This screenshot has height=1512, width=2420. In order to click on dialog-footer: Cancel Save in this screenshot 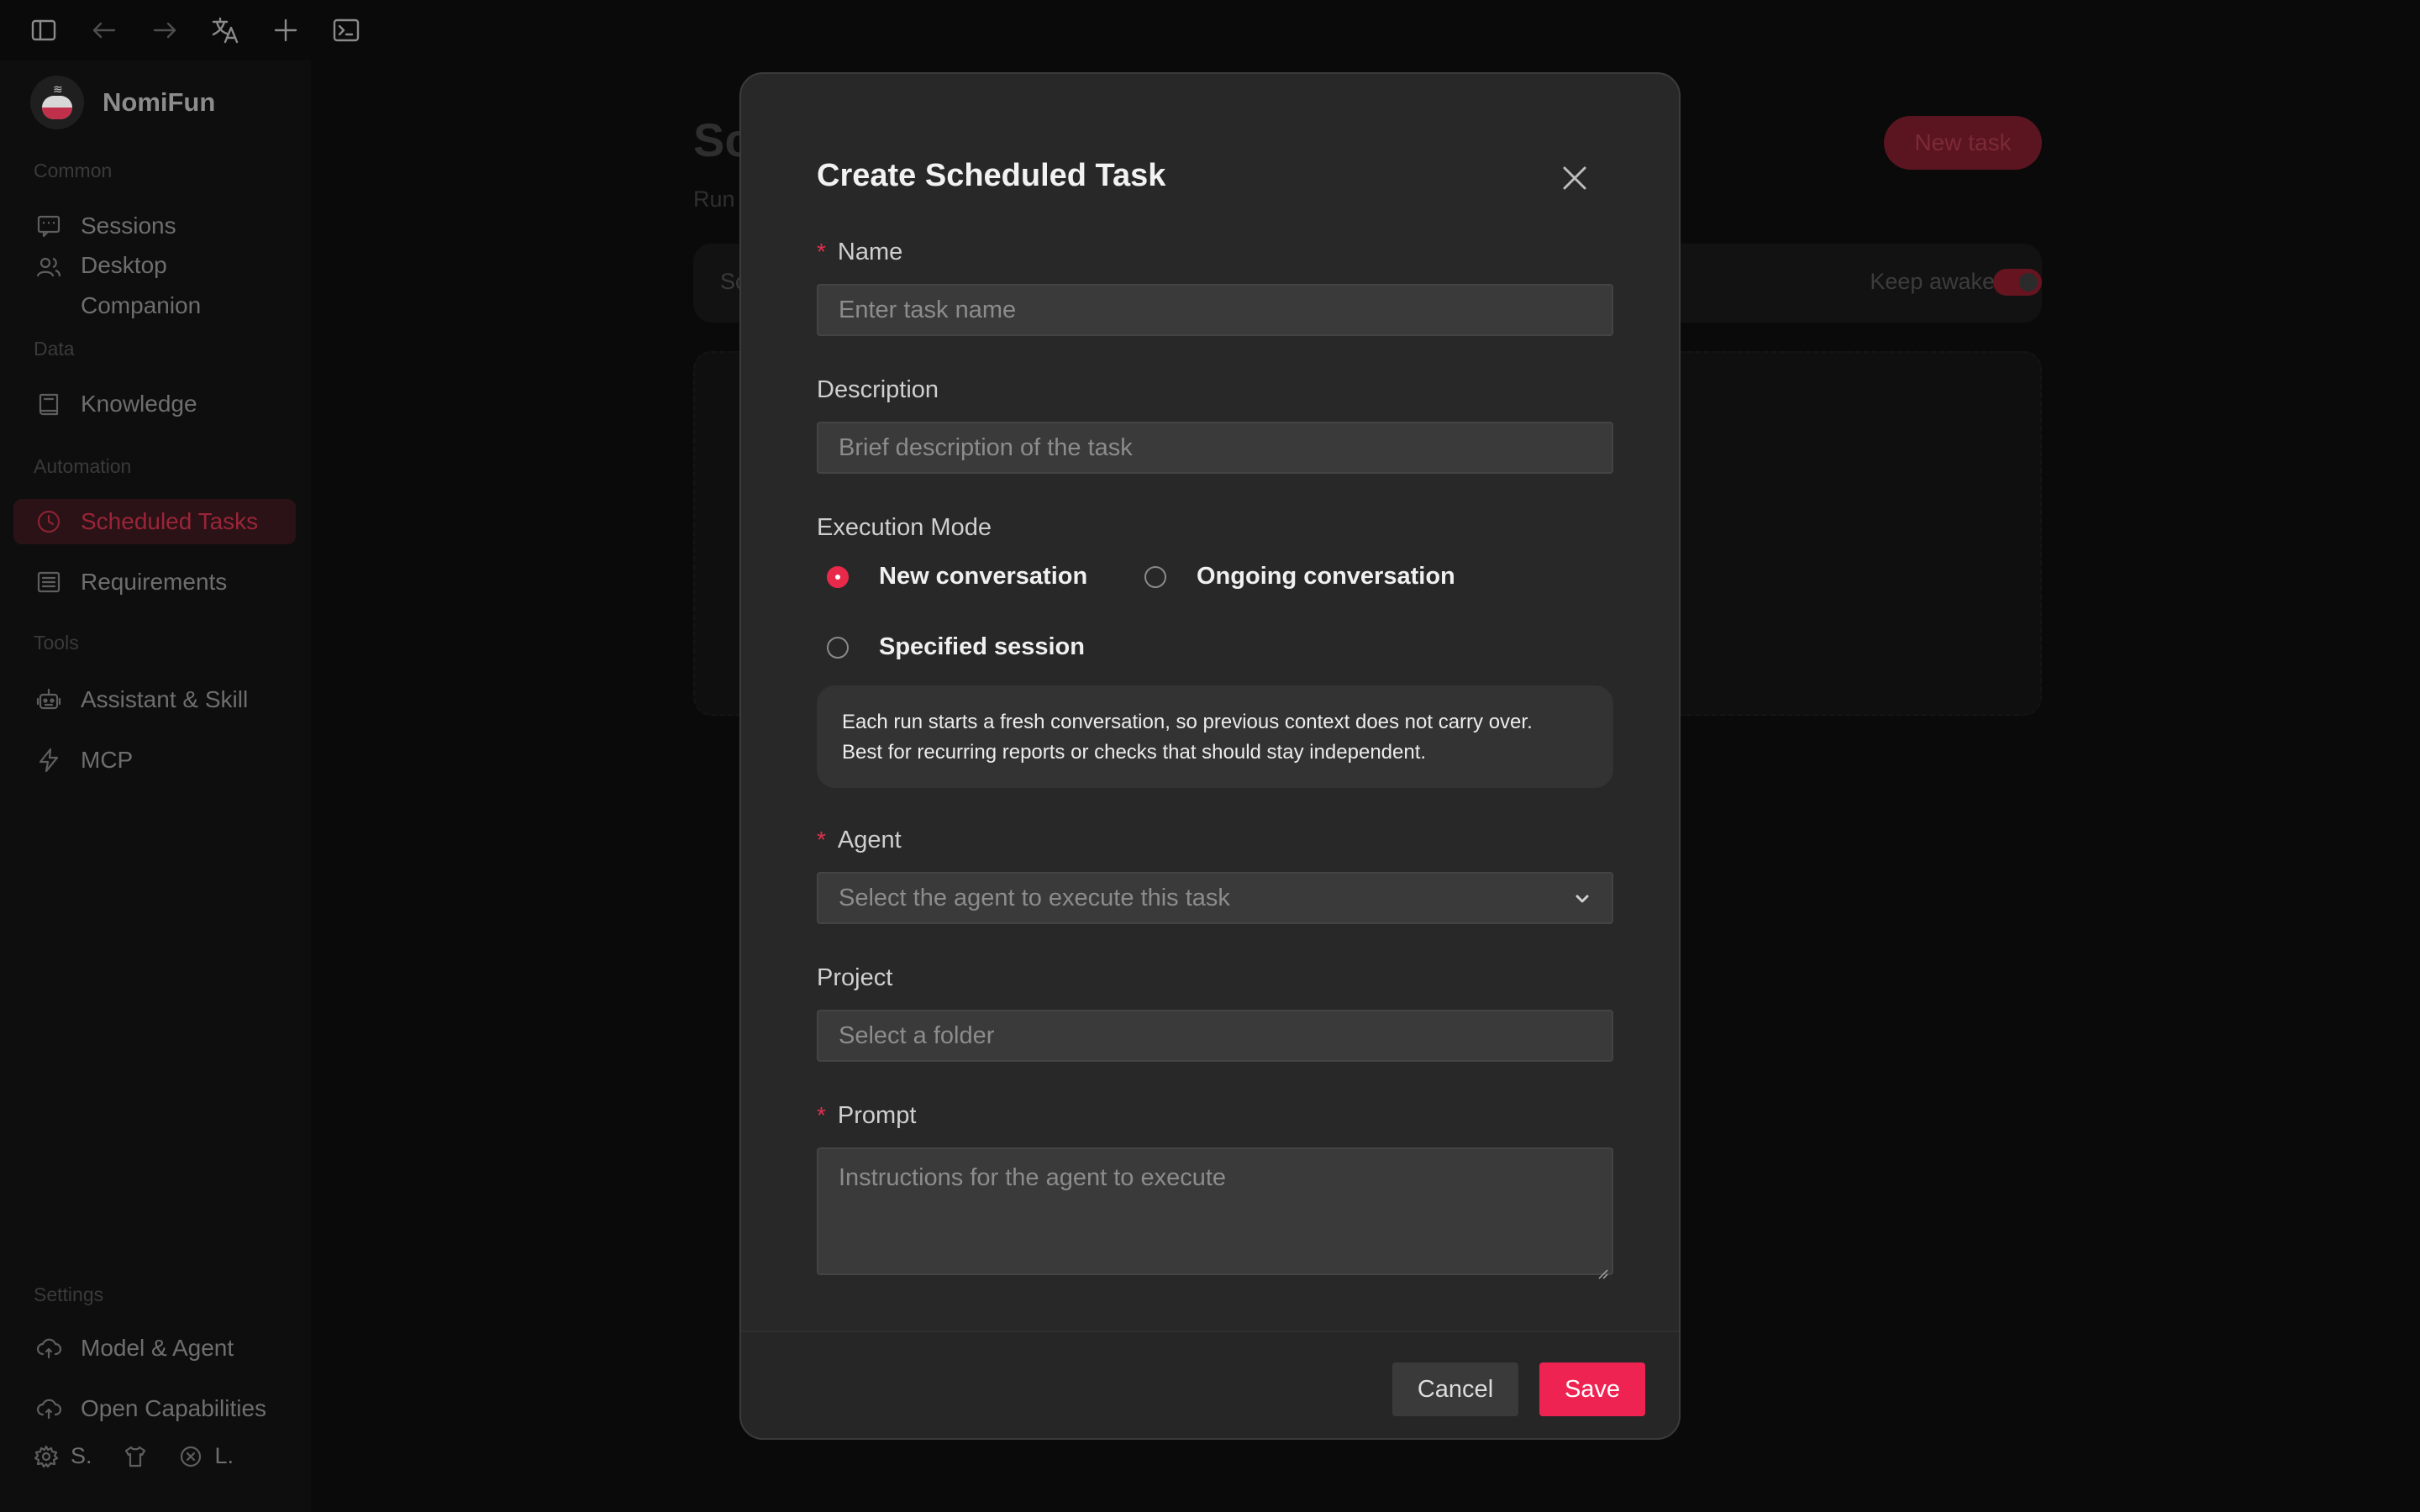, I will do `click(1210, 1384)`.